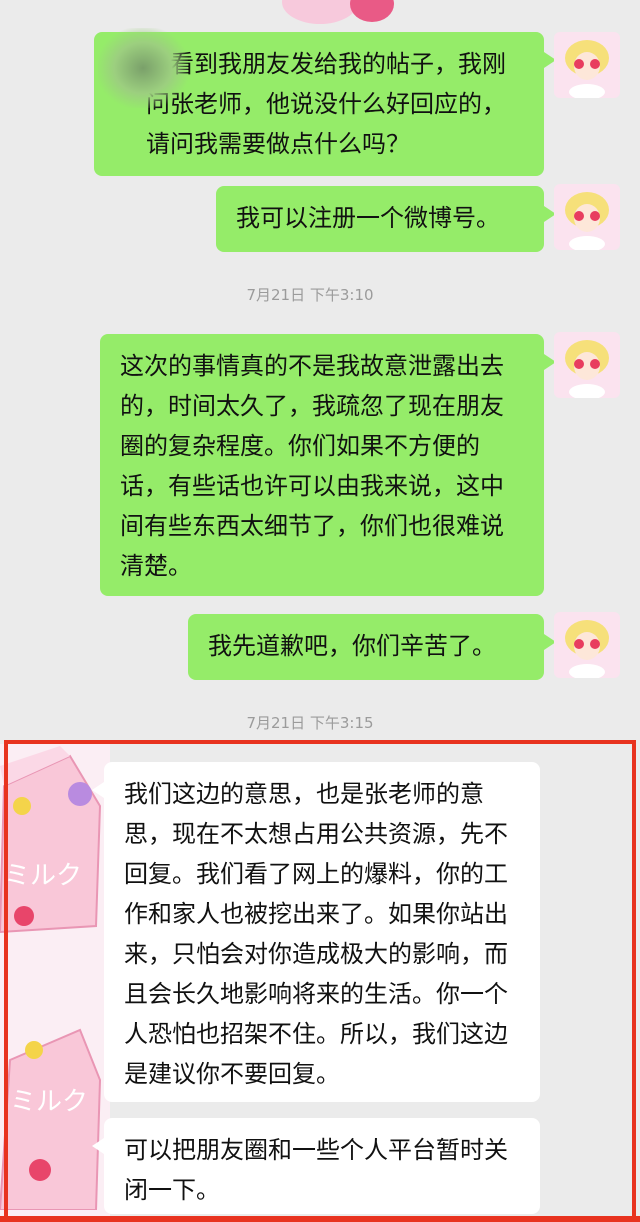 This screenshot has width=640, height=1222. Describe the element at coordinates (310, 723) in the screenshot. I see `message-timestamp: 7月21日 下午3:15` at that location.